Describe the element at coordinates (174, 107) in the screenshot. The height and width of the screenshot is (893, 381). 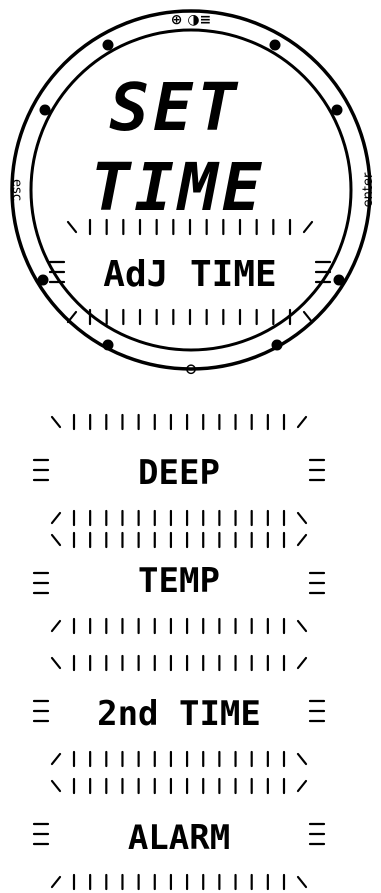
I see `title-set: SET` at that location.